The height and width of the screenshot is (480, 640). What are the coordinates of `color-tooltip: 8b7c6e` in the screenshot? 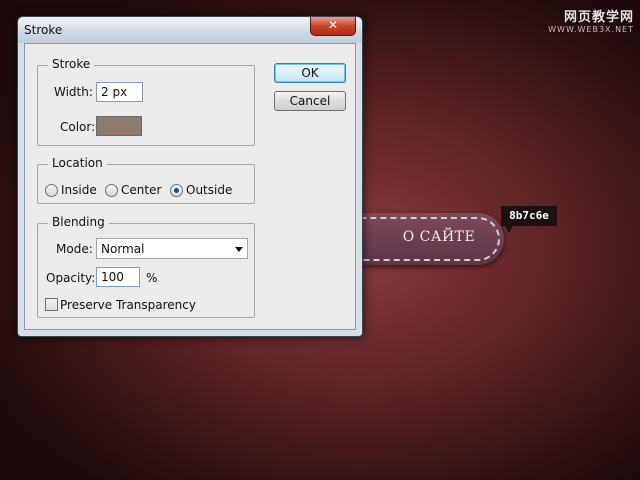 It's located at (529, 219).